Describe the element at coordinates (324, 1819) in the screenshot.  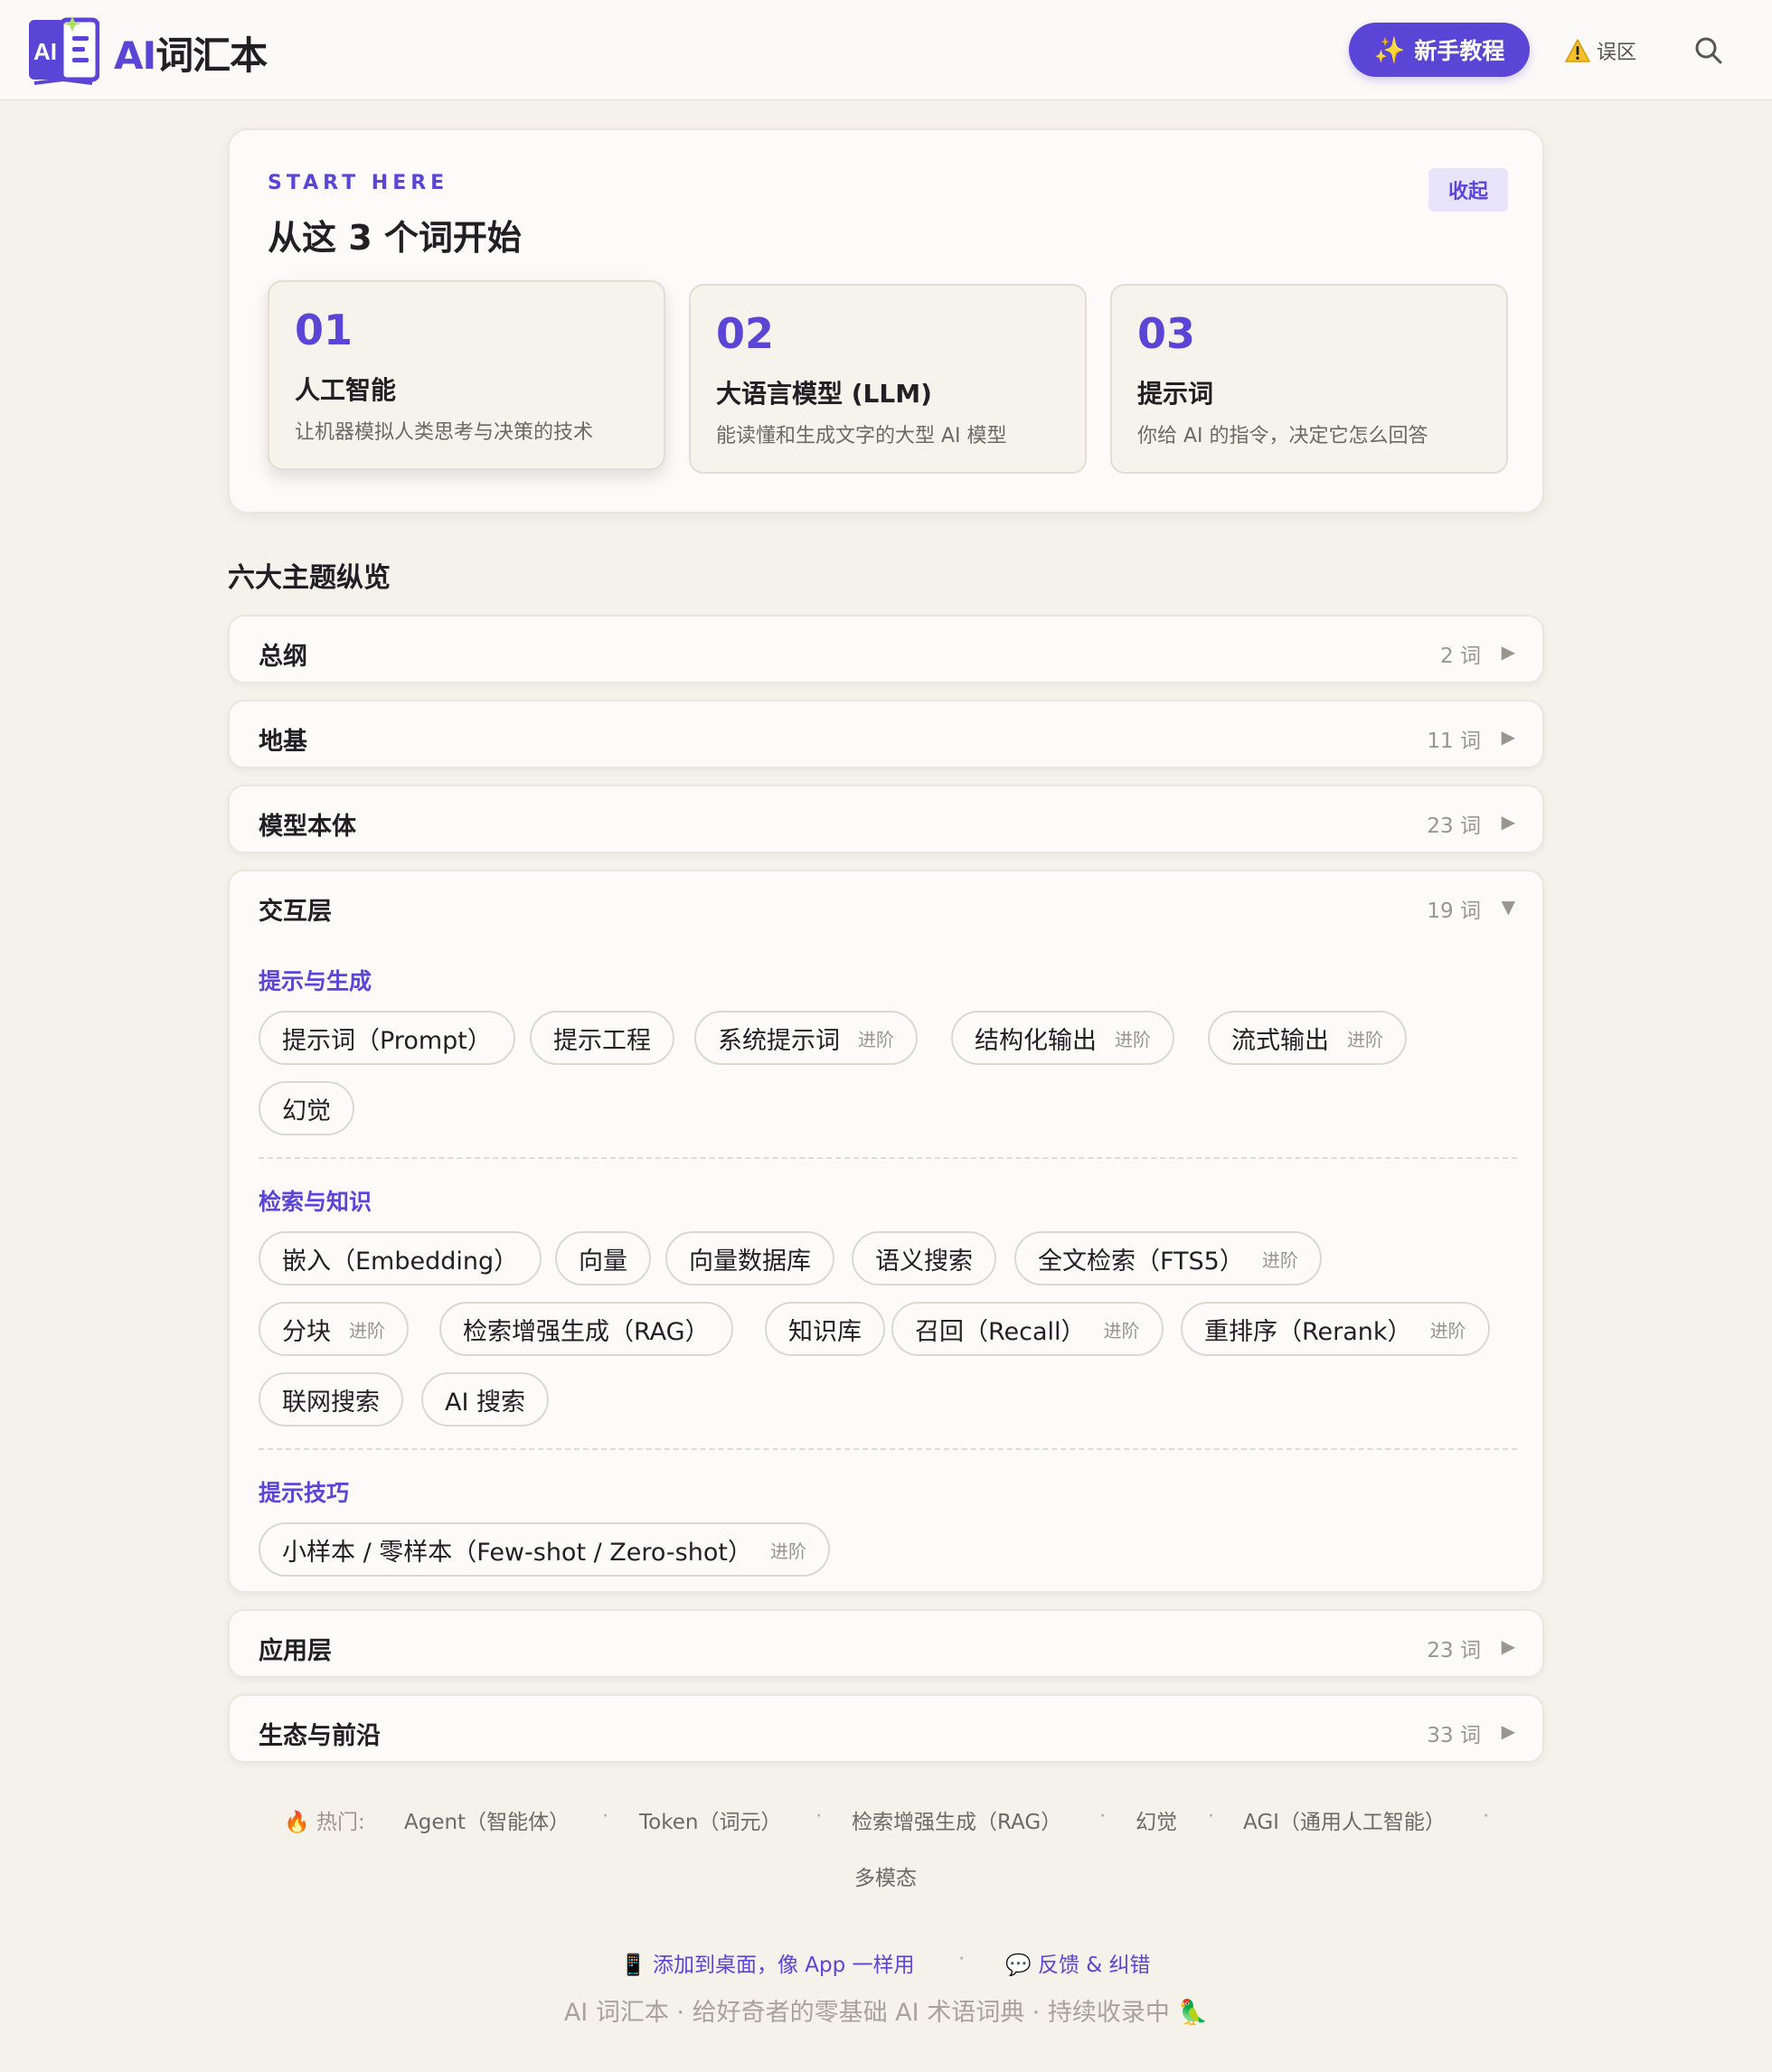
I see `hot-label-group: 🔥 热门:` at that location.